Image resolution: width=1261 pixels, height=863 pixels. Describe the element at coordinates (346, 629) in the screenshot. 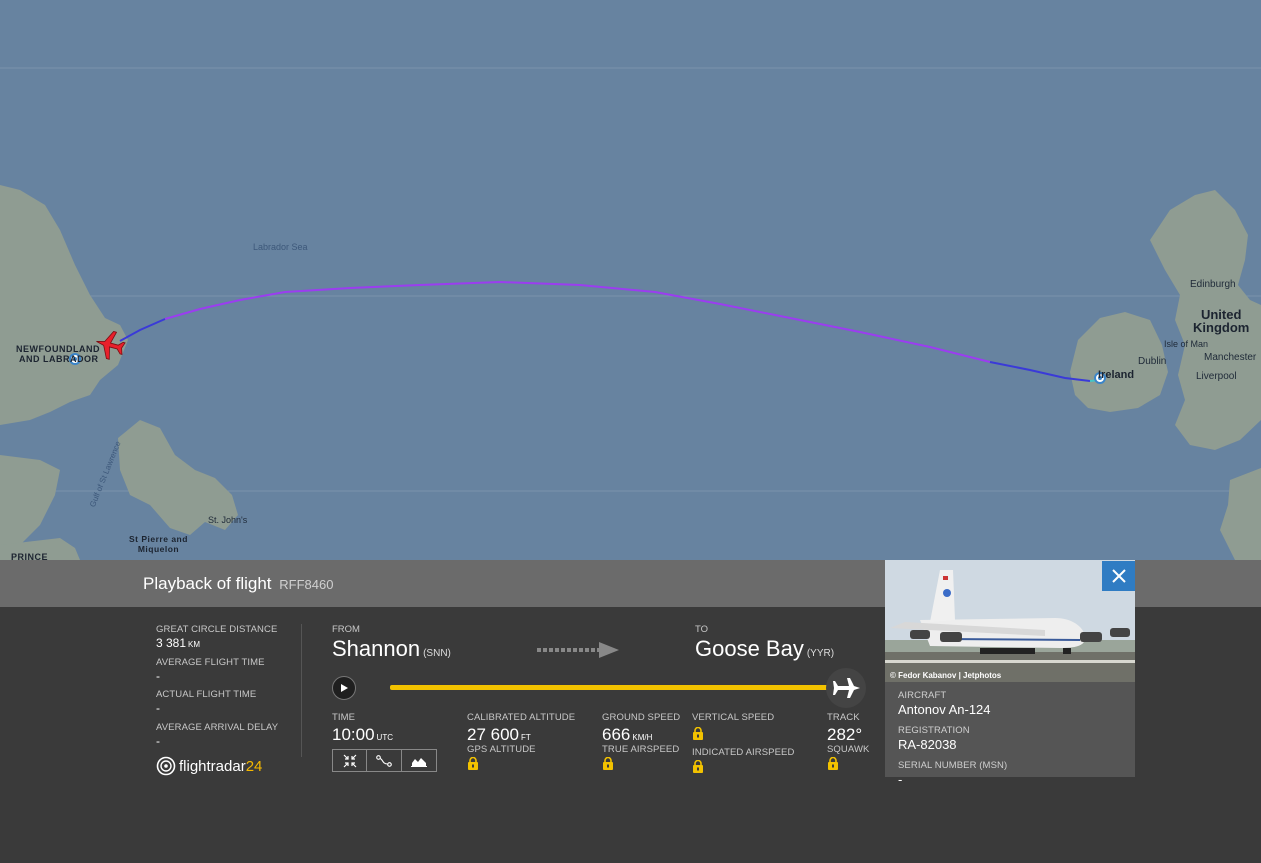

I see `from-label: FROM` at that location.